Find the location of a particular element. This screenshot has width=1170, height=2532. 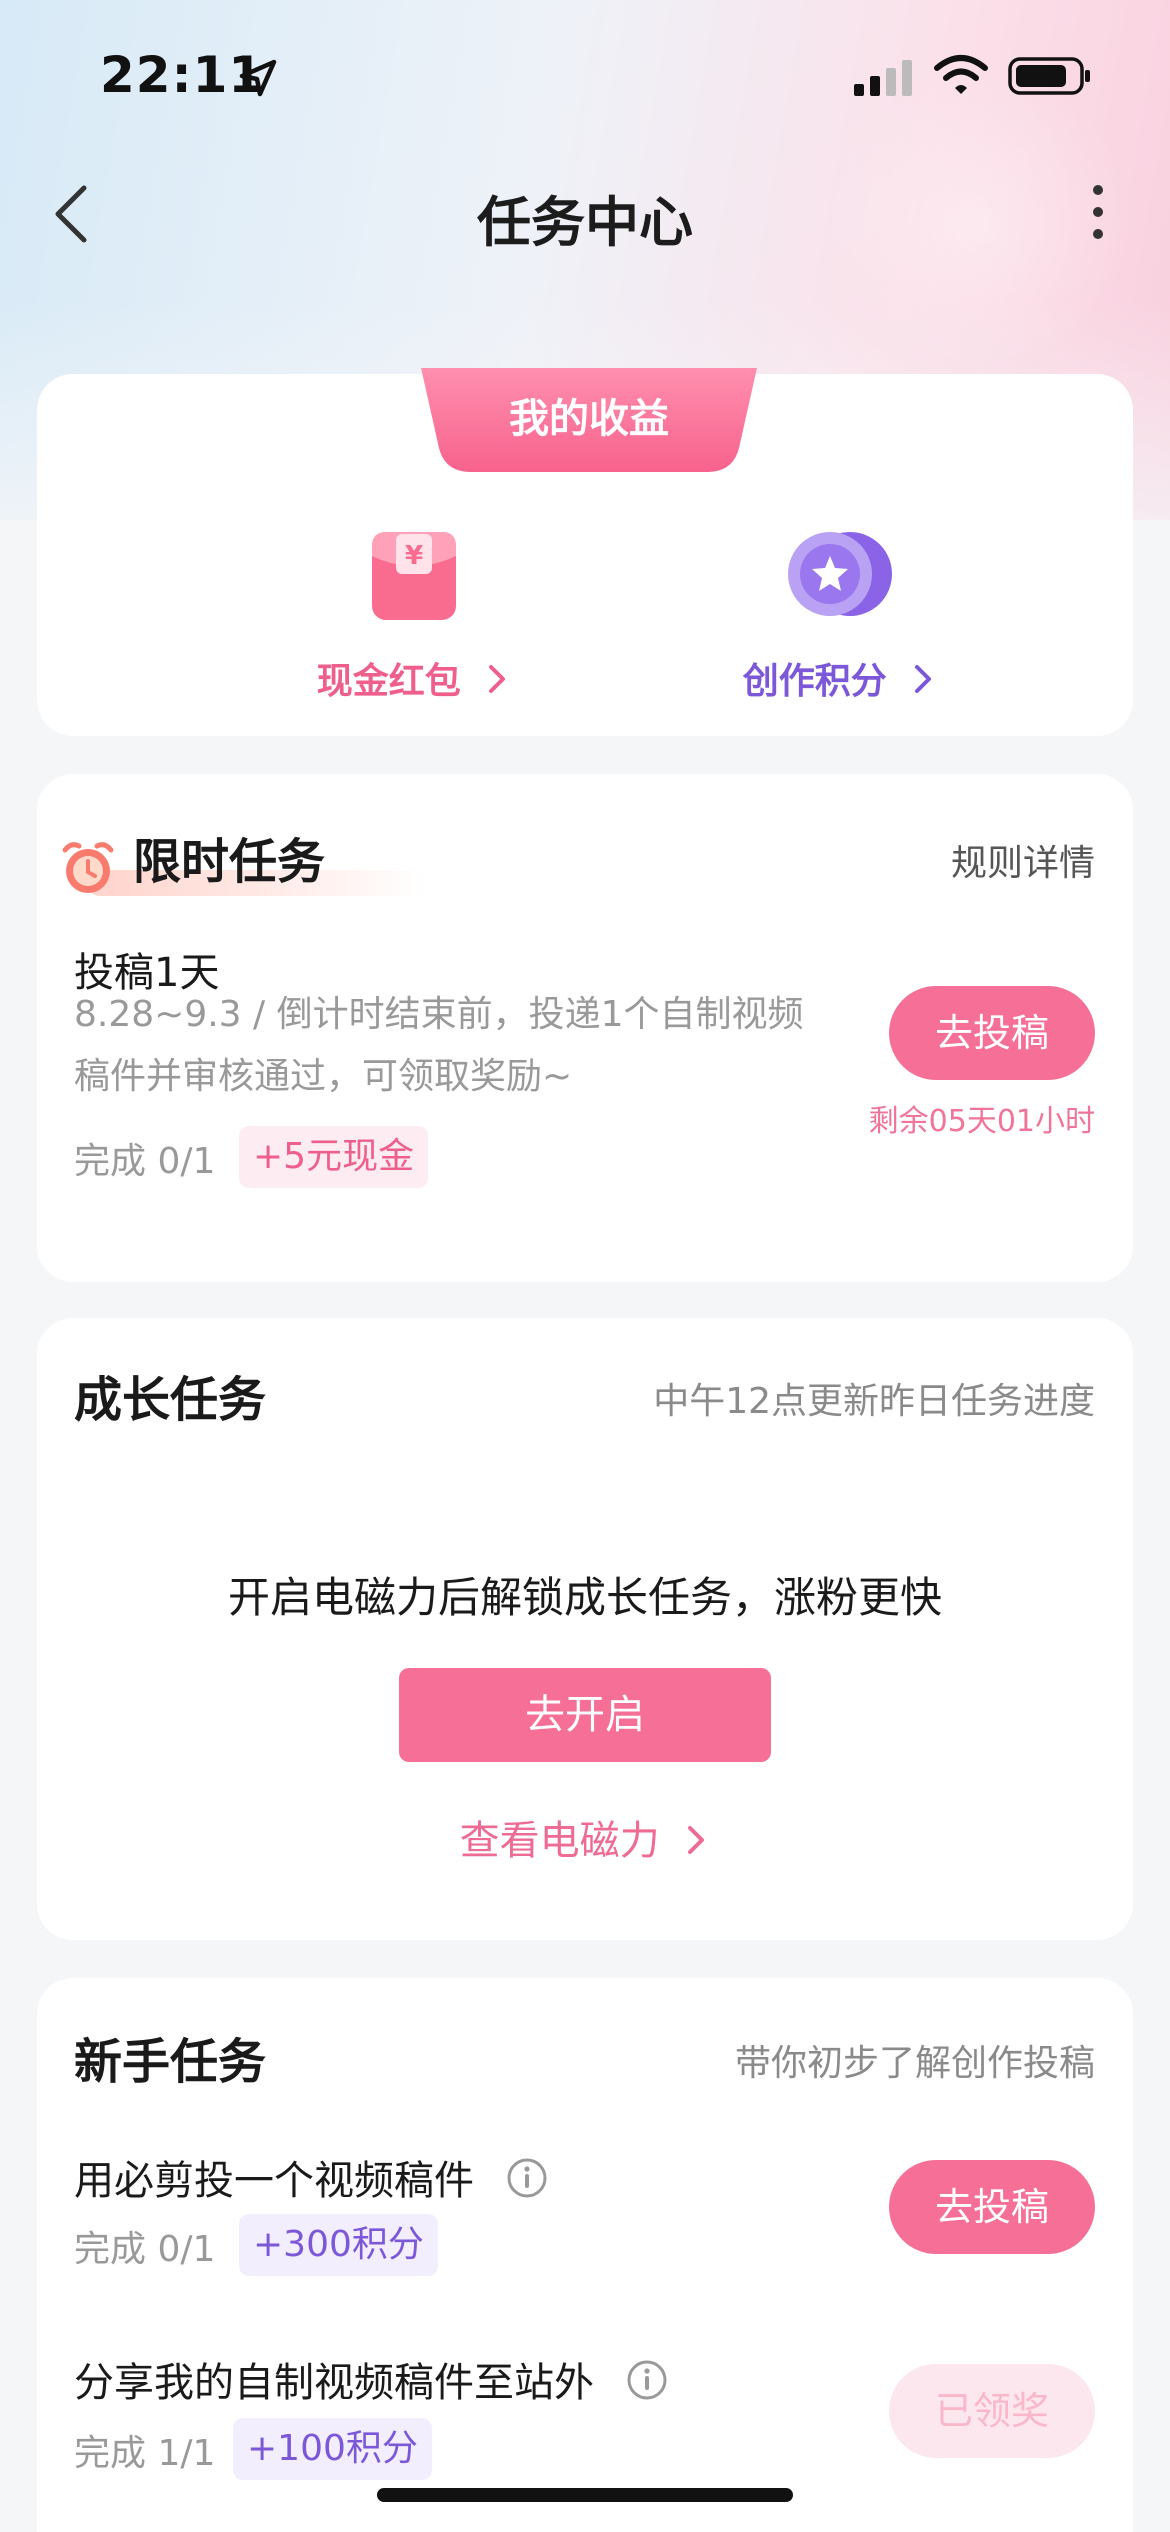

home-indicator is located at coordinates (585, 2495).